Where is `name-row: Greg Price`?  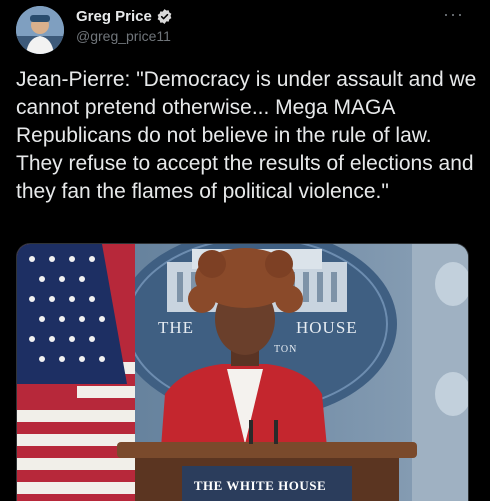 name-row: Greg Price is located at coordinates (124, 16).